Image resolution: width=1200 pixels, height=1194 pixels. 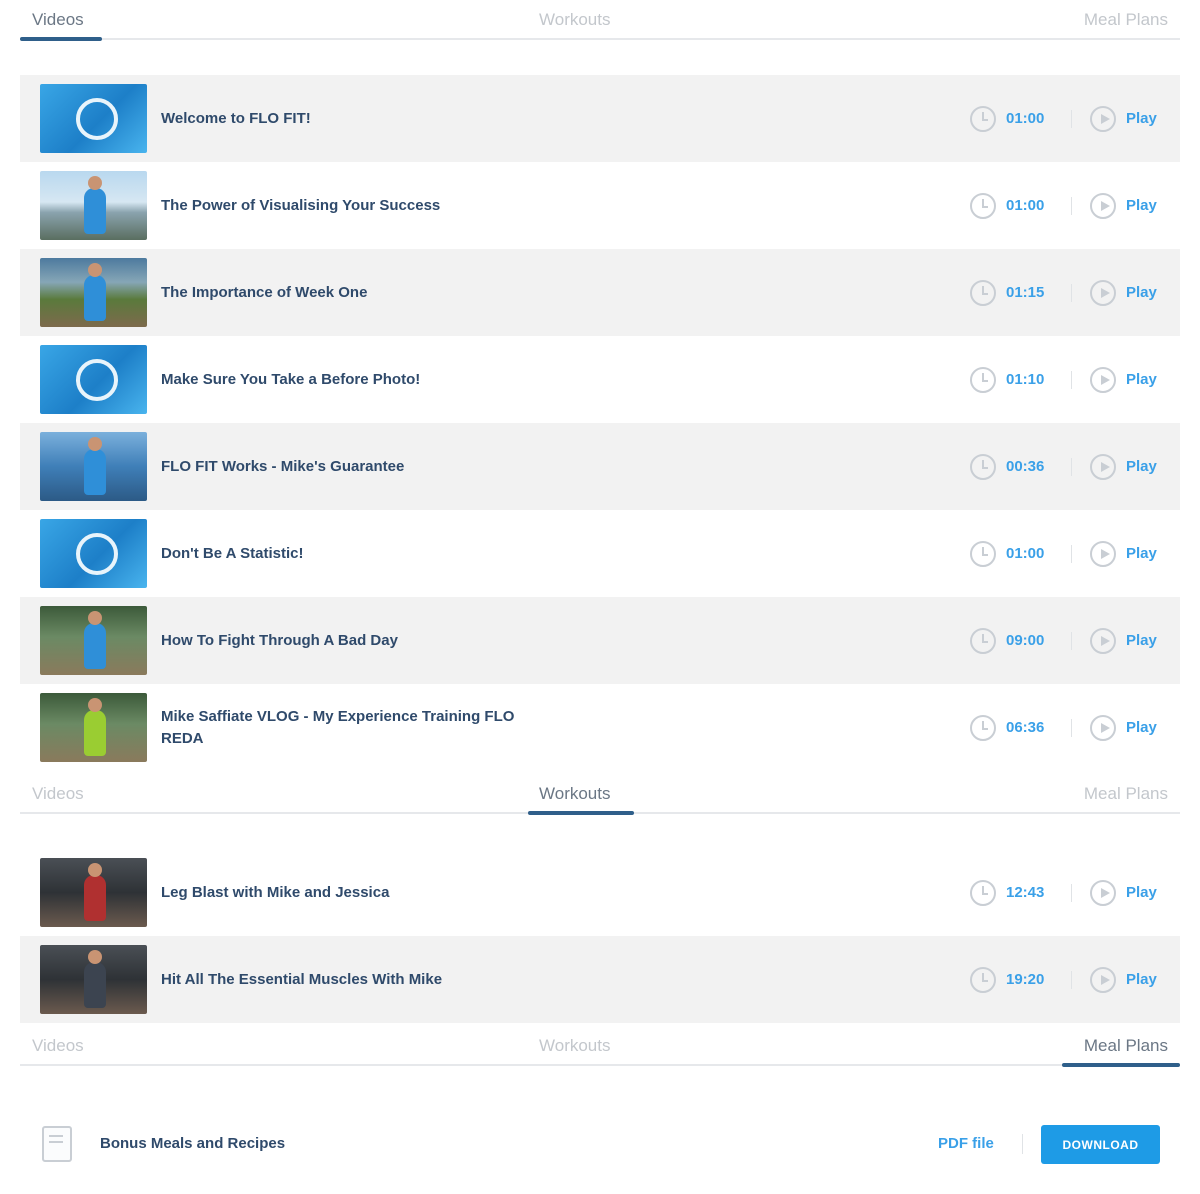 What do you see at coordinates (341, 119) in the screenshot?
I see `video-title: Welcome to FLO FIT!` at bounding box center [341, 119].